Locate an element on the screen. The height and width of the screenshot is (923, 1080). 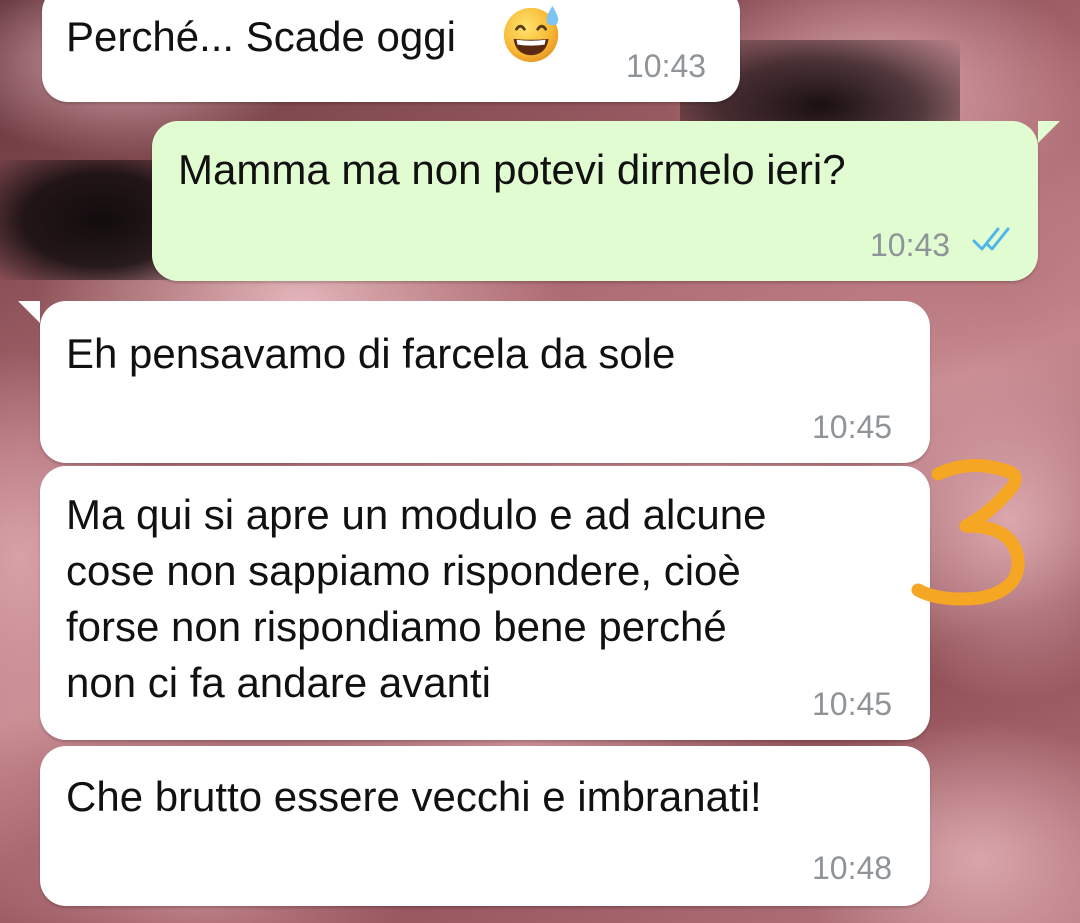
message-bubble-incoming: Eh pensavamo di farcela da sole 10:45 is located at coordinates (485, 382).